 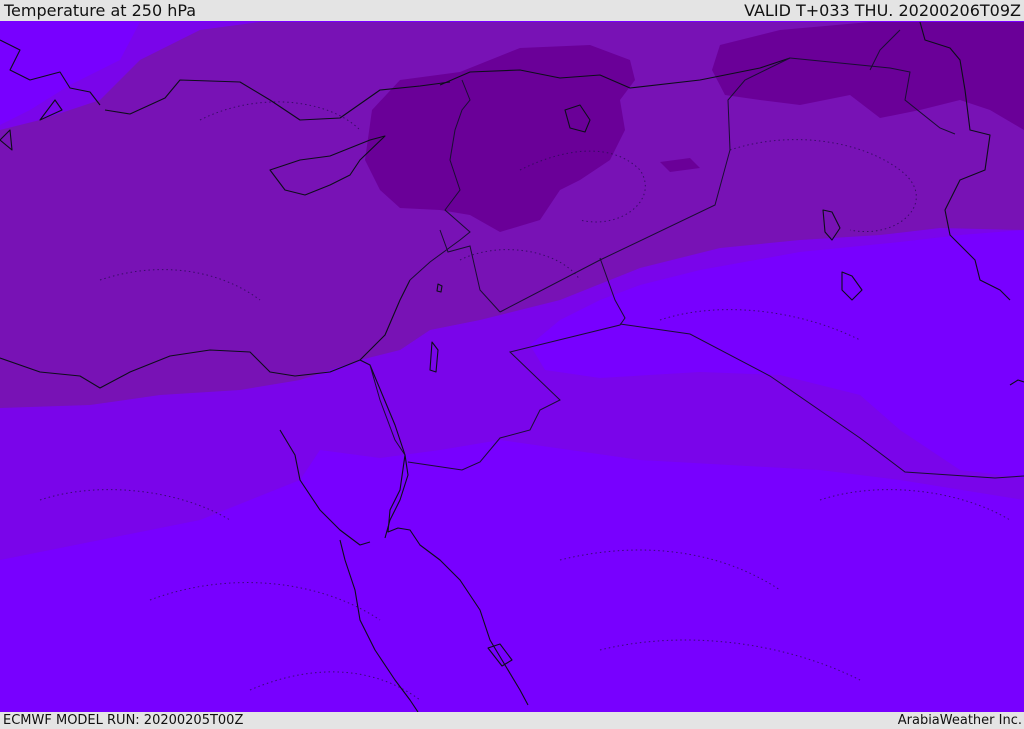 What do you see at coordinates (882, 10) in the screenshot?
I see `valid-time: VALID T+033 THU. 20200206T09Z` at bounding box center [882, 10].